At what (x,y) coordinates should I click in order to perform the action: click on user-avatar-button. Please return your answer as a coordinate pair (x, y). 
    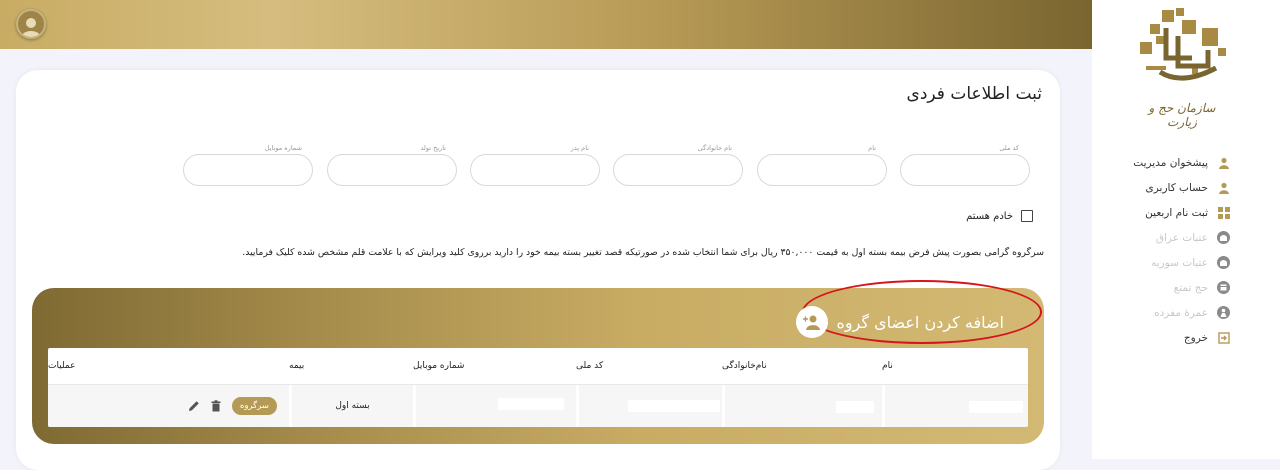
    Looking at the image, I should click on (31, 24).